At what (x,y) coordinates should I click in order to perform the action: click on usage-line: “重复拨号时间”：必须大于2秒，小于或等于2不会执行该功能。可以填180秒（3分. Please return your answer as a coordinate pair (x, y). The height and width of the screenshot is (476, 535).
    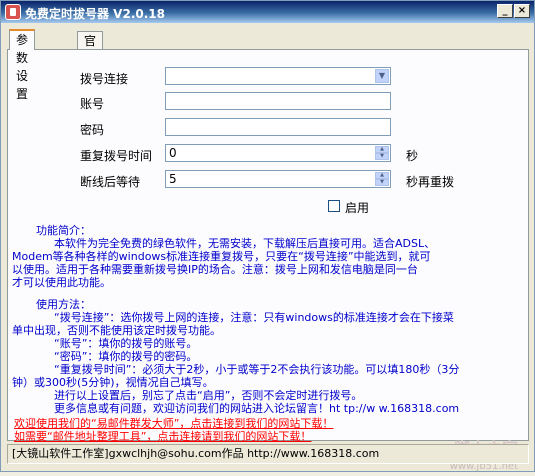
    Looking at the image, I should click on (257, 369).